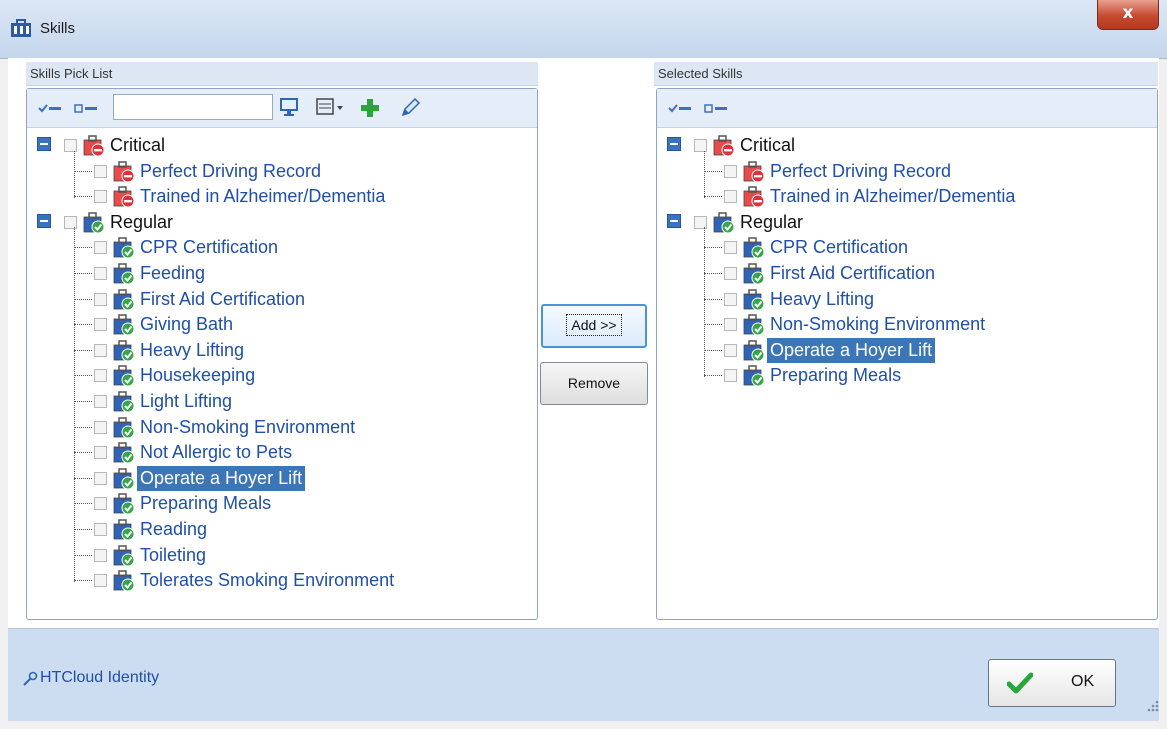 Image resolution: width=1167 pixels, height=729 pixels. What do you see at coordinates (282, 401) in the screenshot?
I see `tree-item: Light Lifting` at bounding box center [282, 401].